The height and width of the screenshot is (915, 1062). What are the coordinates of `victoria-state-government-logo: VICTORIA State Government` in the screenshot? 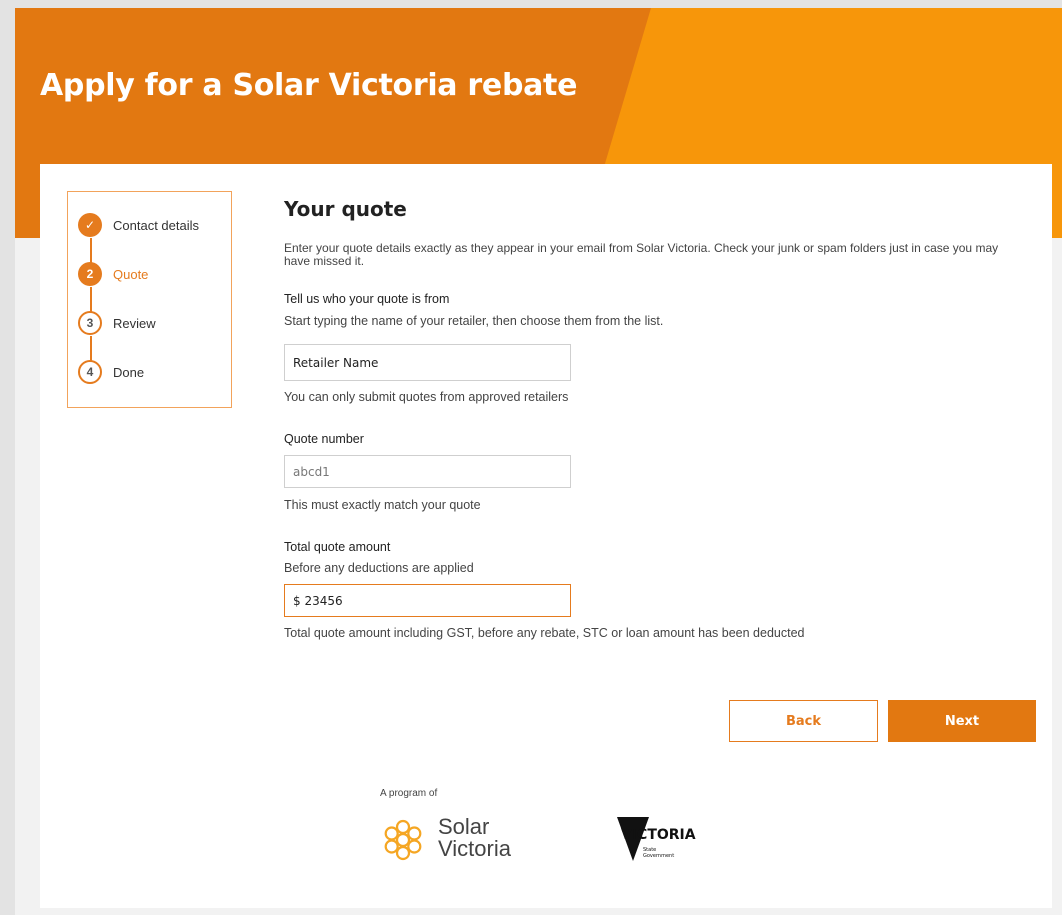 It's located at (656, 839).